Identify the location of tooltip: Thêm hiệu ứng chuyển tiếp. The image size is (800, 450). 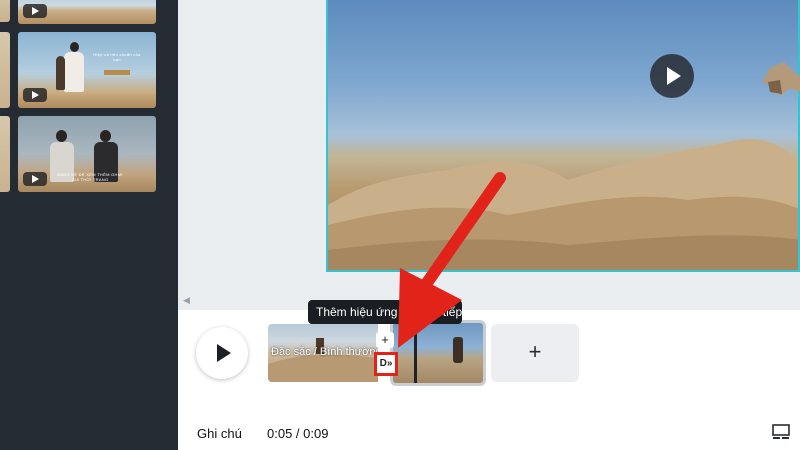
(385, 312).